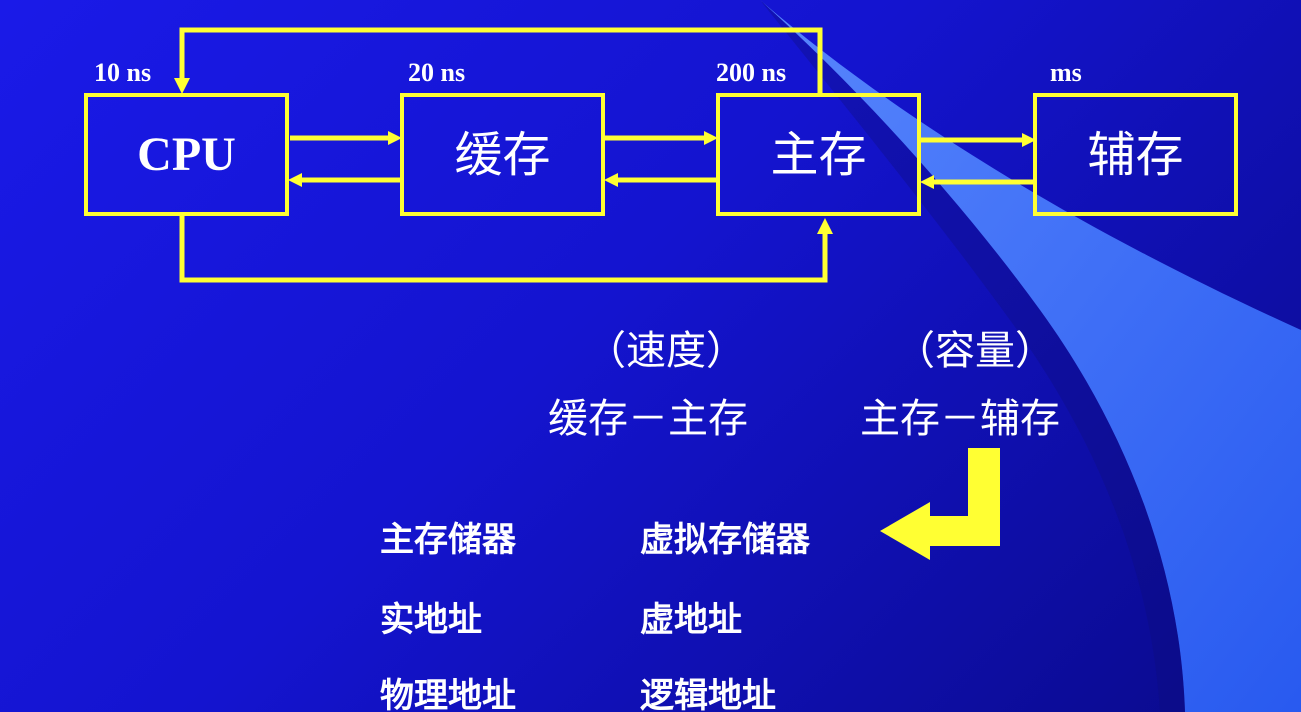 The image size is (1301, 712). I want to click on node-main-memory: 主存, so click(818, 154).